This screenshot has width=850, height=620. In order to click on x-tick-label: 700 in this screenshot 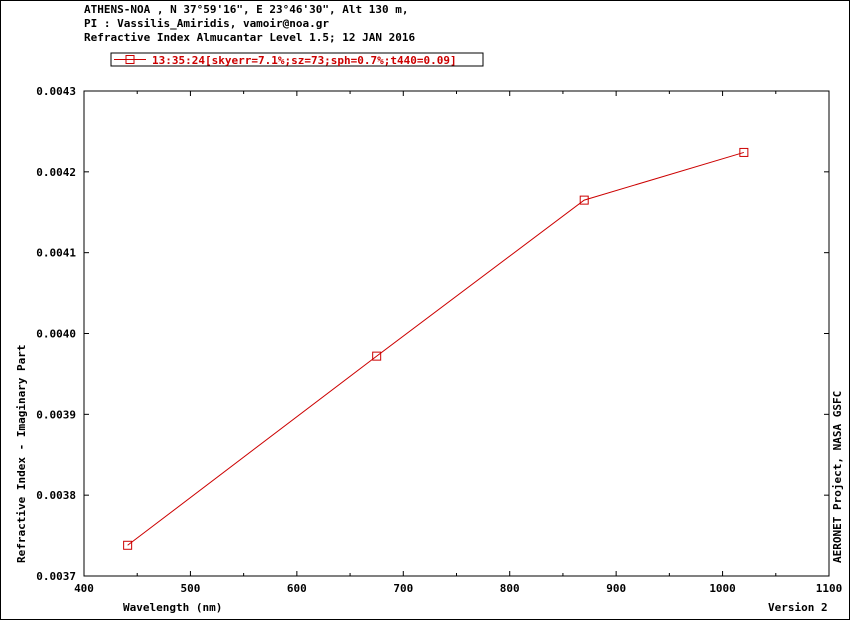, I will do `click(403, 588)`.